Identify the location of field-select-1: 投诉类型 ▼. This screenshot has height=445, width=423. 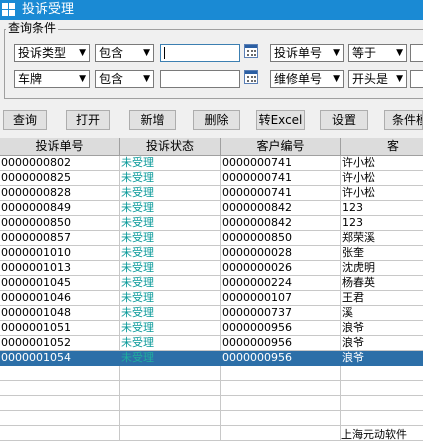
(52, 53).